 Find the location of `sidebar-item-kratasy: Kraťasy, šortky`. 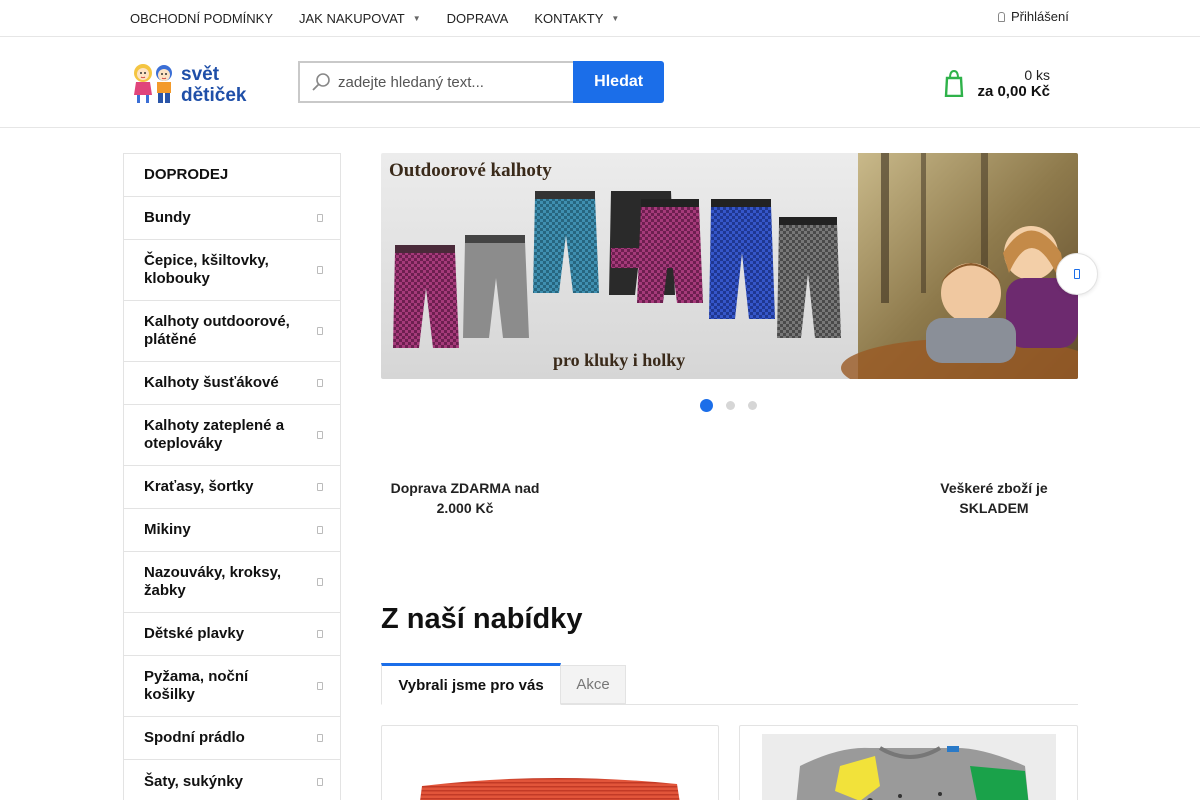

sidebar-item-kratasy: Kraťasy, šortky is located at coordinates (232, 487).